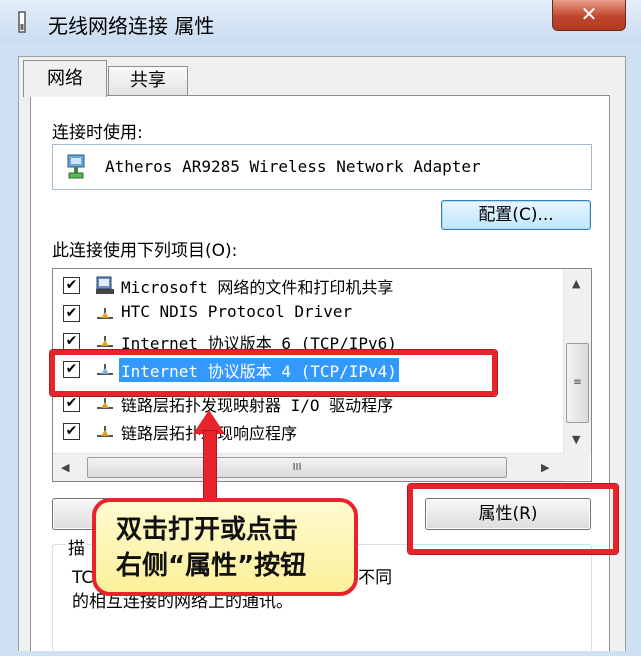  I want to click on printer-icon, so click(105, 285).